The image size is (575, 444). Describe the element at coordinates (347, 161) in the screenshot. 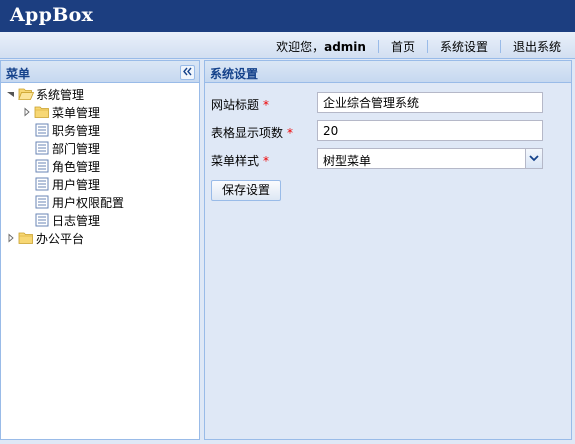

I see `menu-style-value: 树型菜单` at that location.